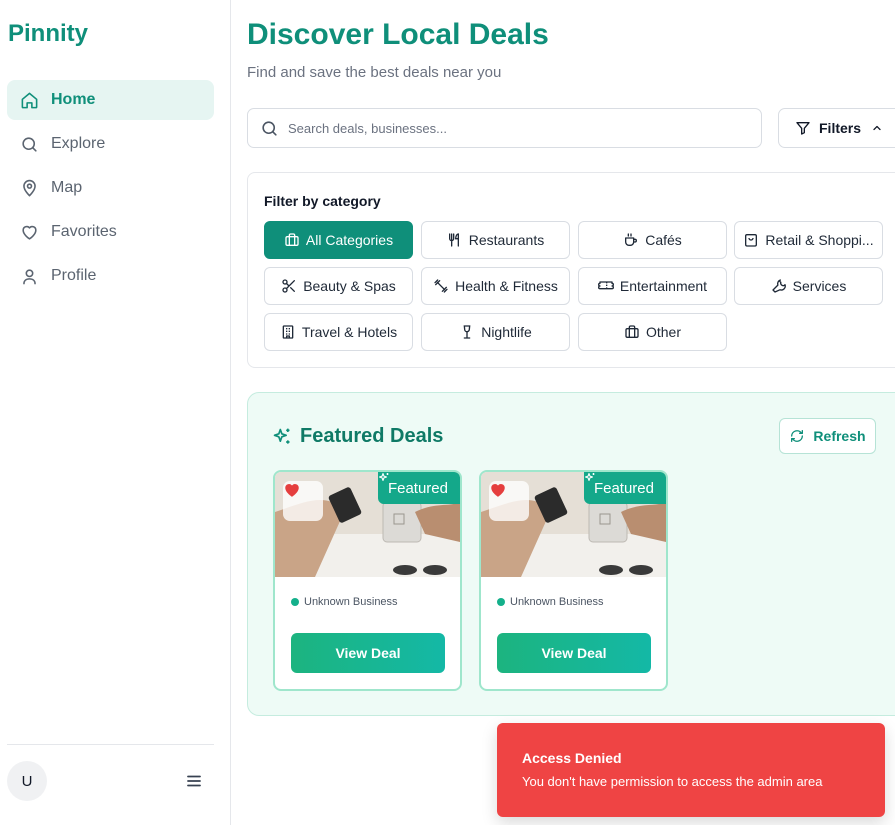  I want to click on featured-deals-heading: Featured Deals, so click(357, 436).